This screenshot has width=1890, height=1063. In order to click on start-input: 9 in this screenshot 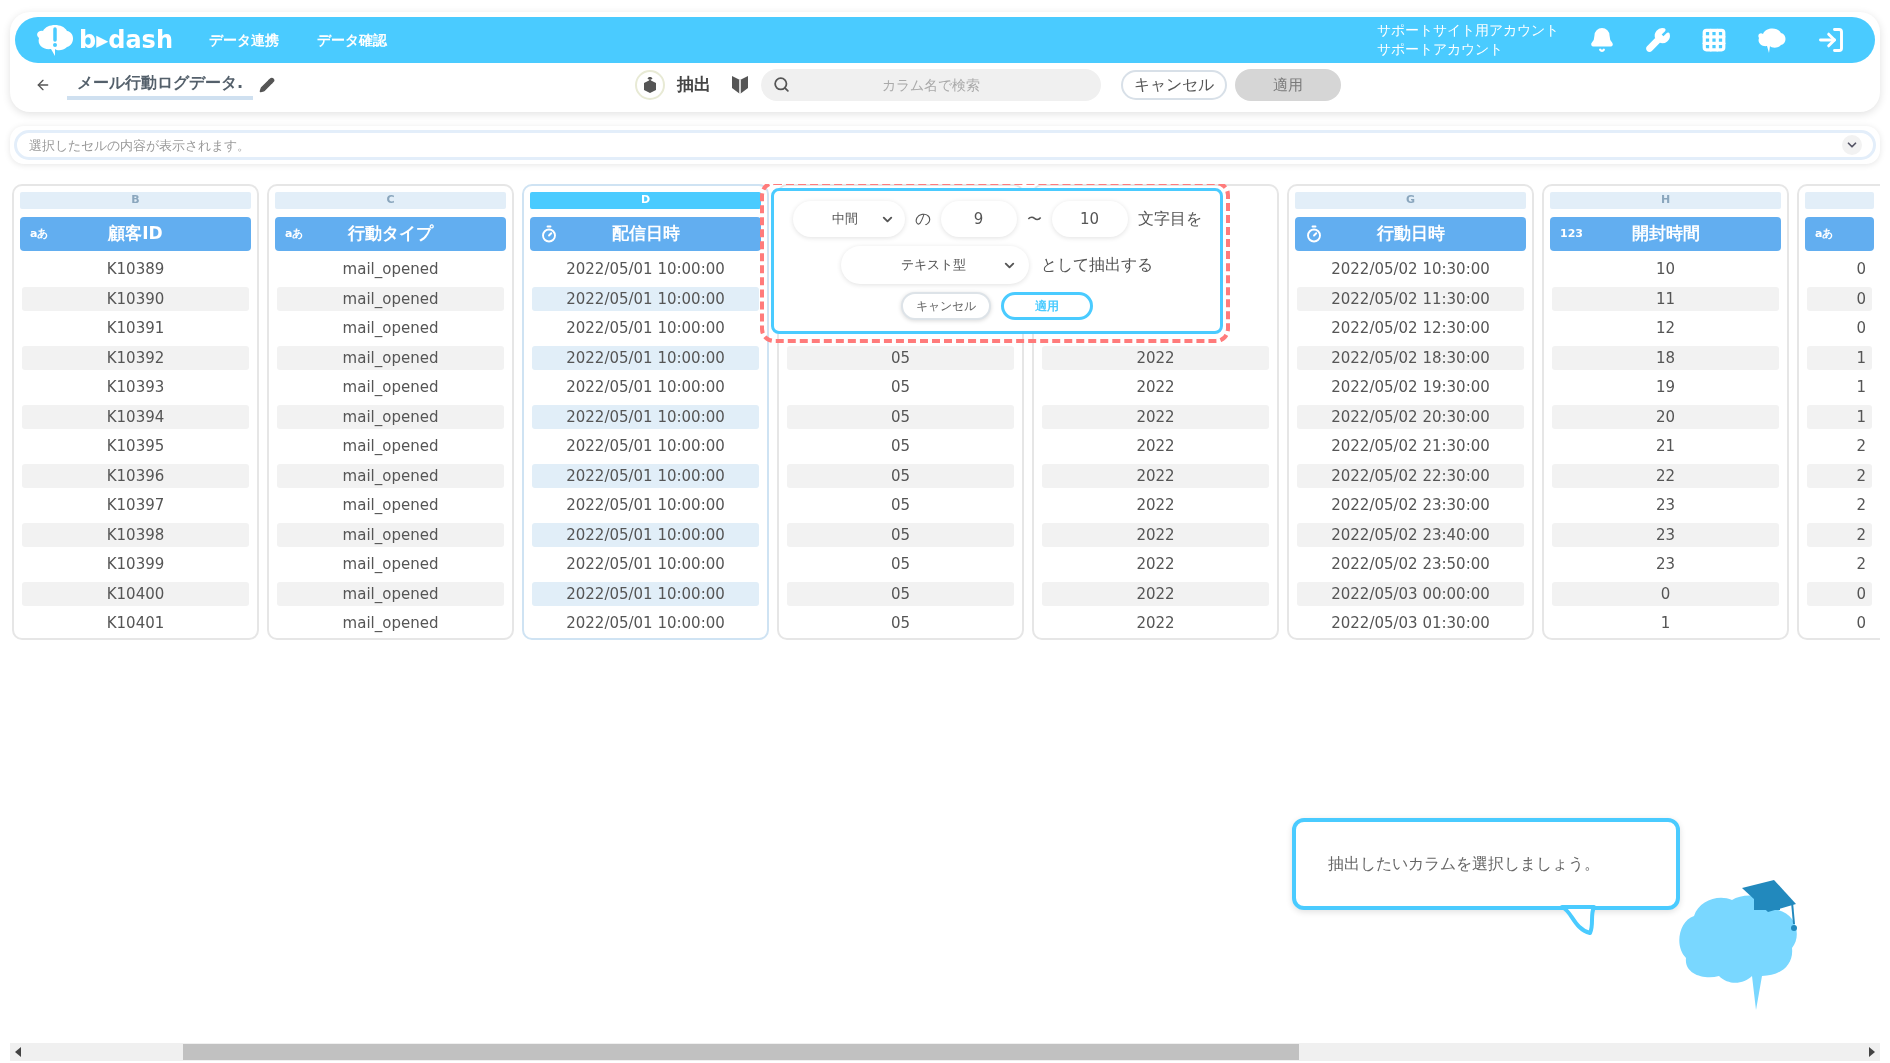, I will do `click(978, 219)`.